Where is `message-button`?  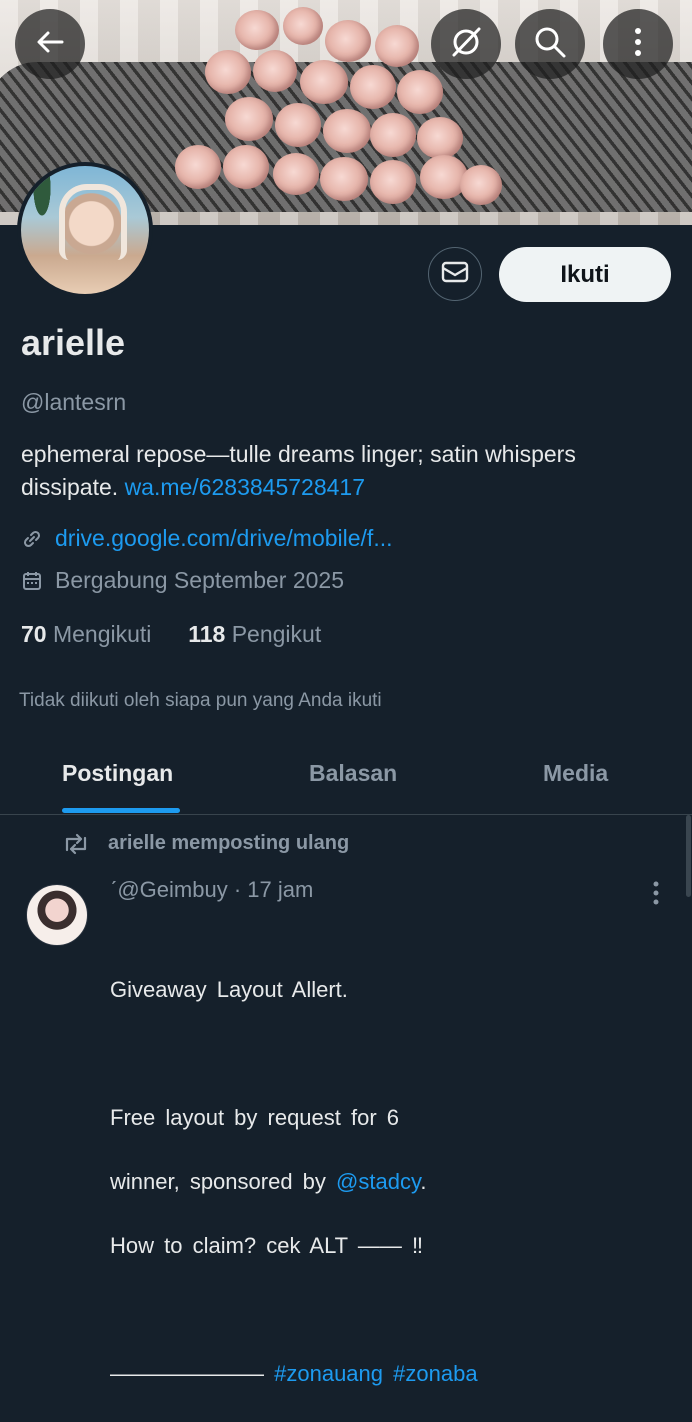
message-button is located at coordinates (455, 274).